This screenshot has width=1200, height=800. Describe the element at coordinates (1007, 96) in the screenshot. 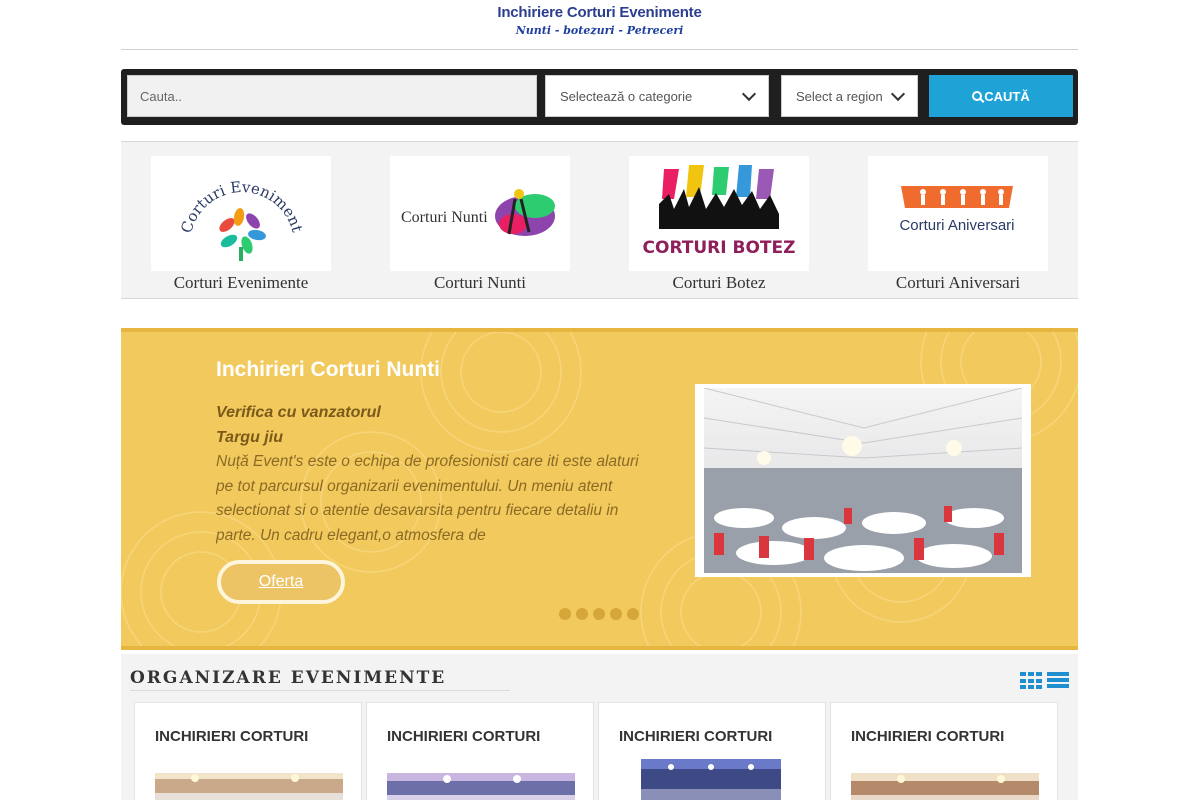

I see `search-button-label: CAUTĂ` at that location.